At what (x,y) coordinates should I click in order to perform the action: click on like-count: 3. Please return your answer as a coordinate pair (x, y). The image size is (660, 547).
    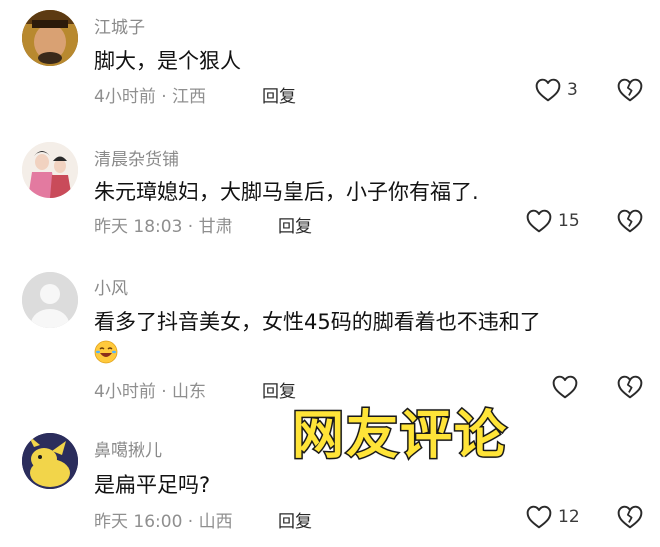
    Looking at the image, I should click on (572, 90).